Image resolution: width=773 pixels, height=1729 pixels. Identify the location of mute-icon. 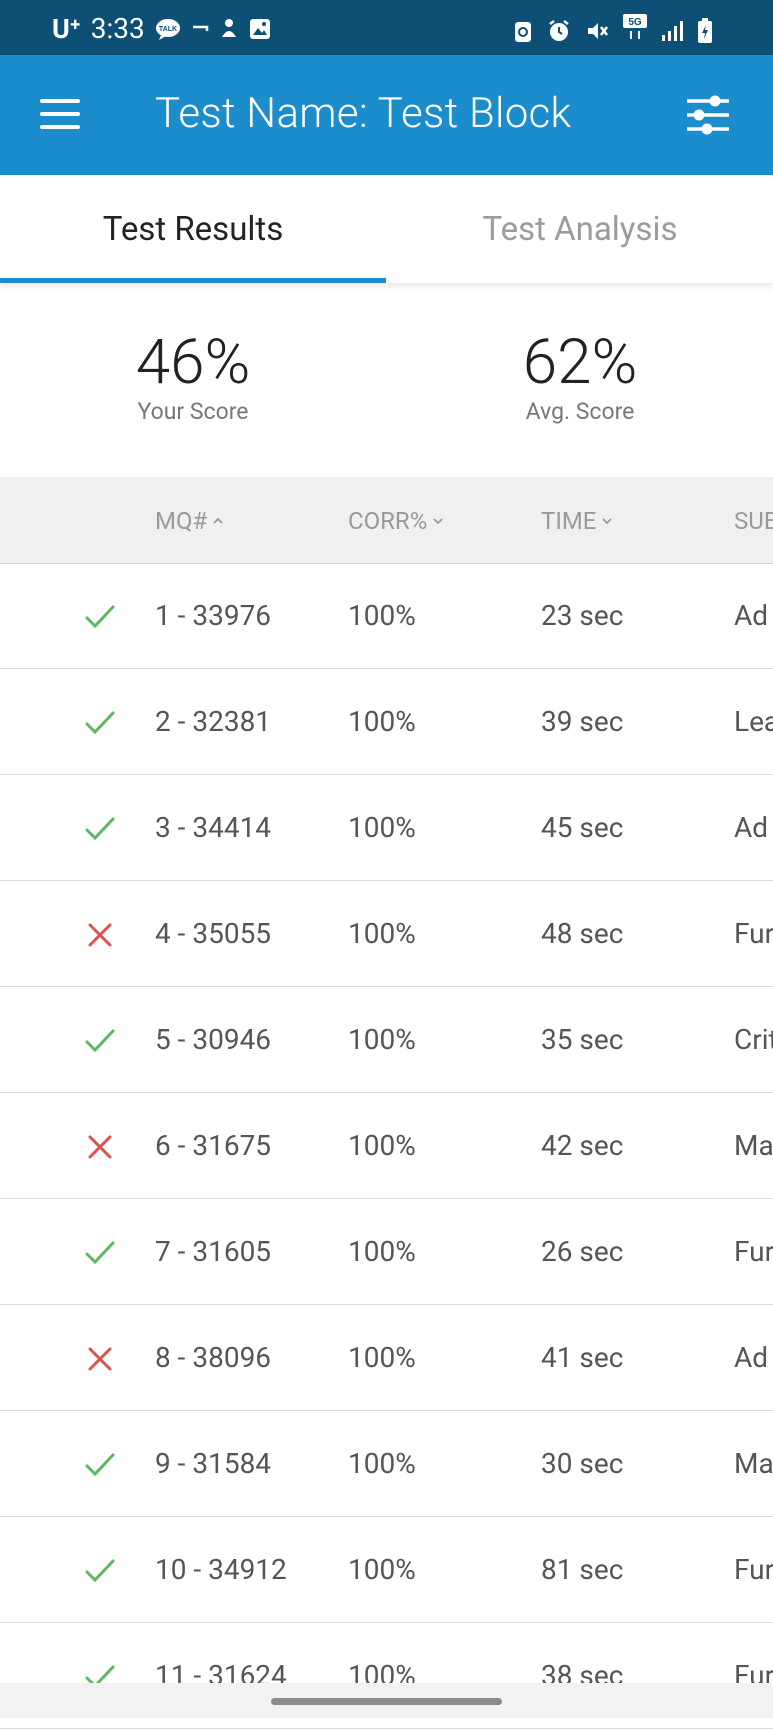
(598, 30).